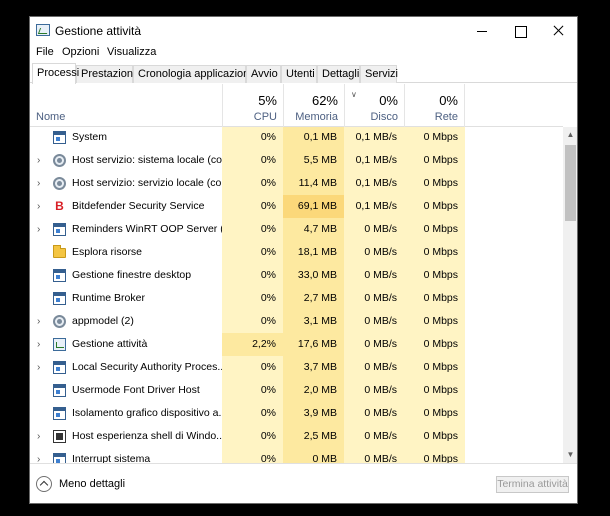 This screenshot has height=516, width=610. Describe the element at coordinates (267, 100) in the screenshot. I see `cpu-total: 5%` at that location.